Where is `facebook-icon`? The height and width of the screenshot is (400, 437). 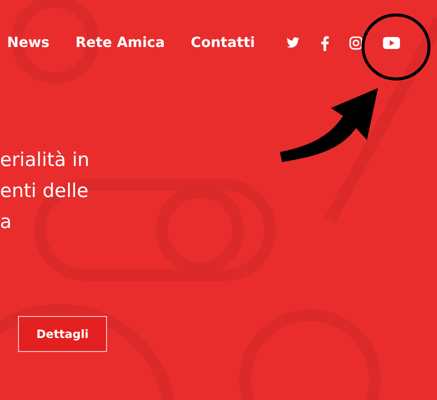 facebook-icon is located at coordinates (324, 43).